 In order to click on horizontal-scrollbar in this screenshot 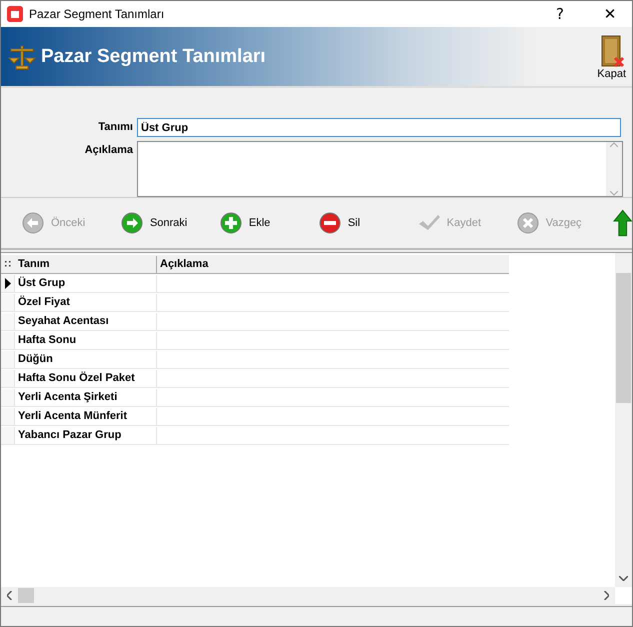, I will do `click(308, 595)`.